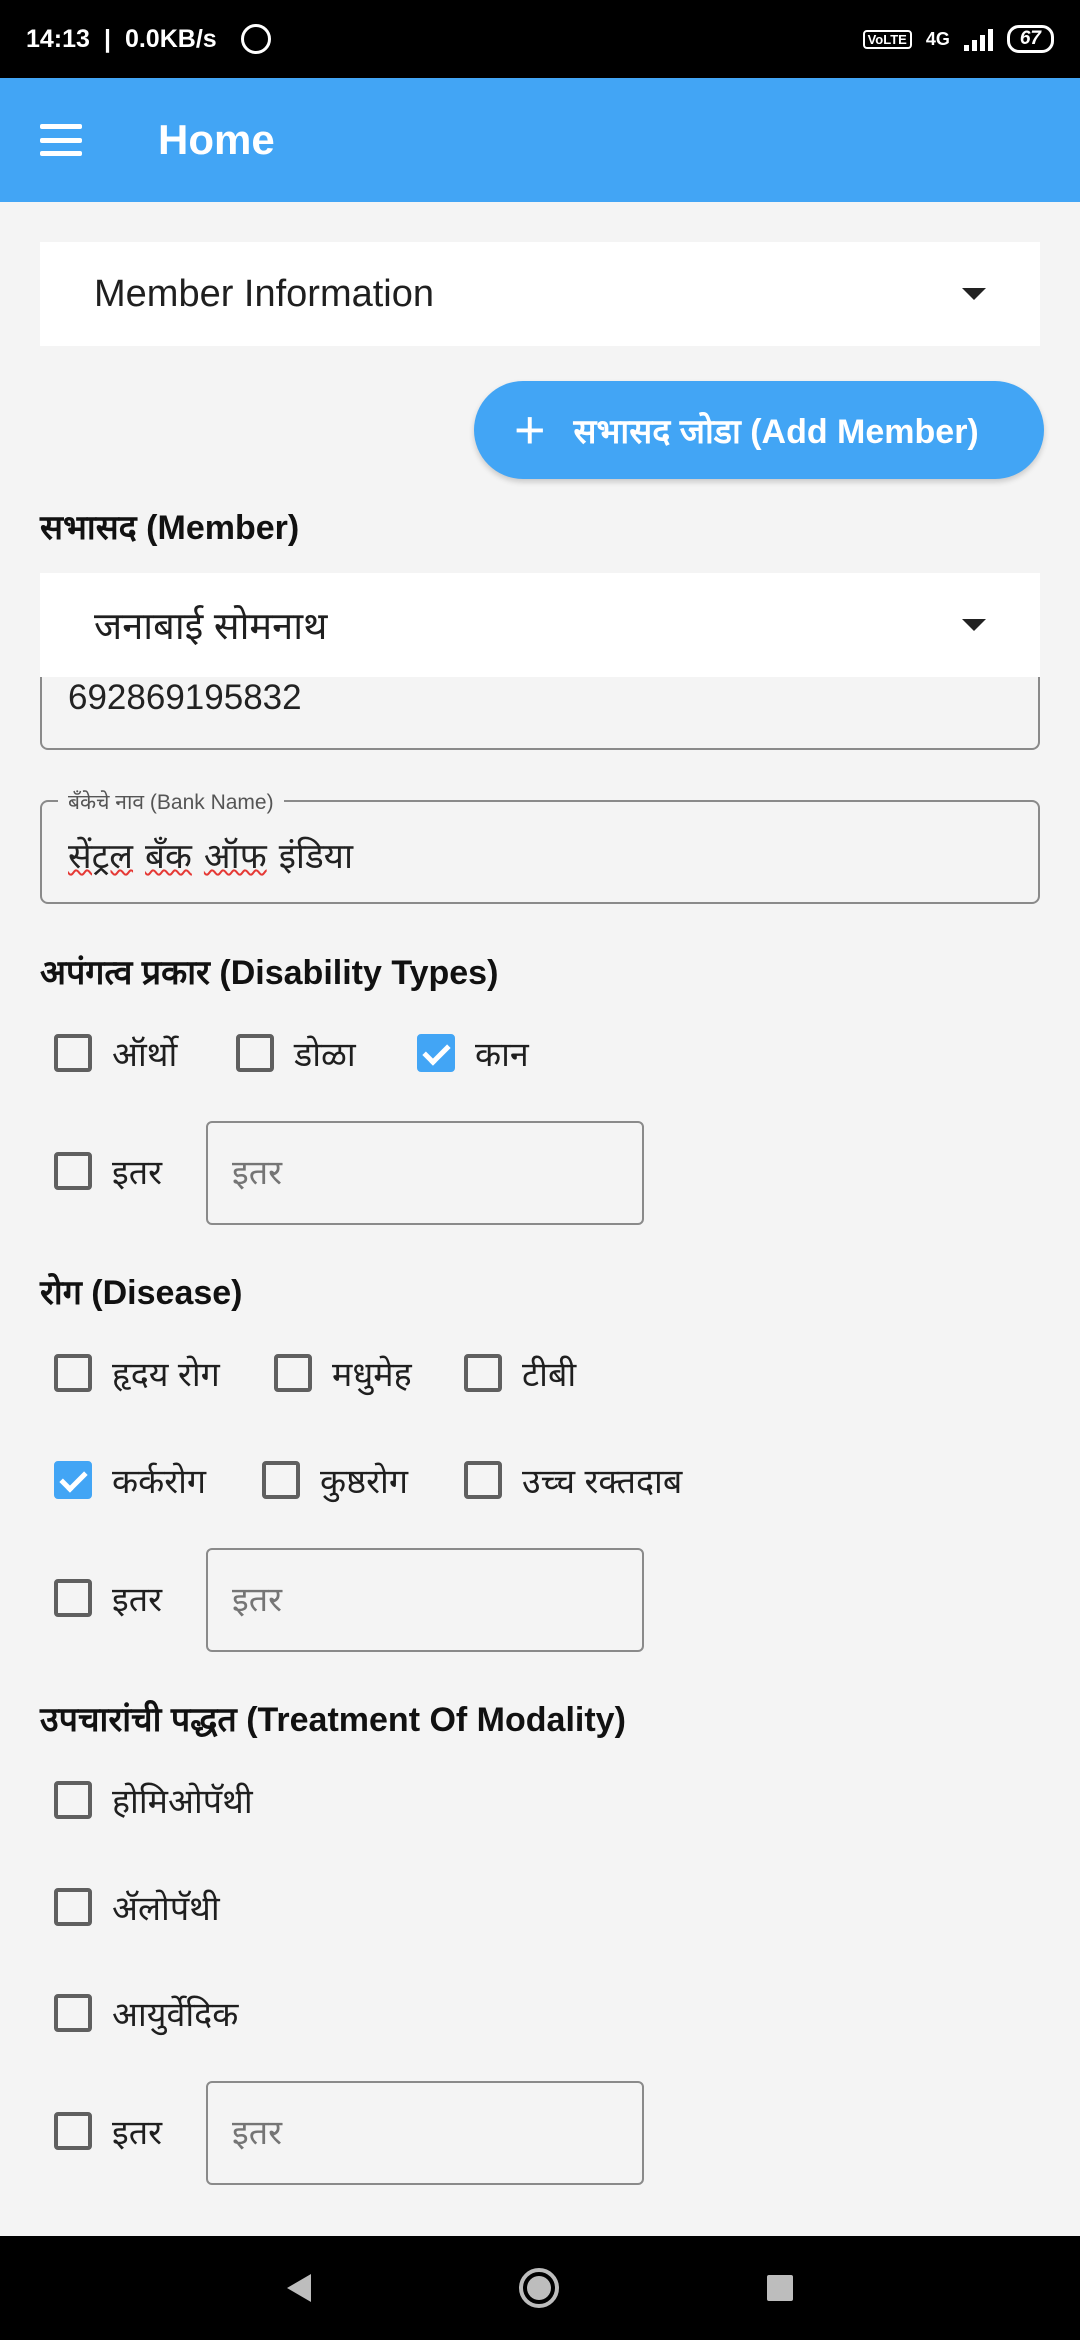  I want to click on volte-icon: VoLTE, so click(887, 39).